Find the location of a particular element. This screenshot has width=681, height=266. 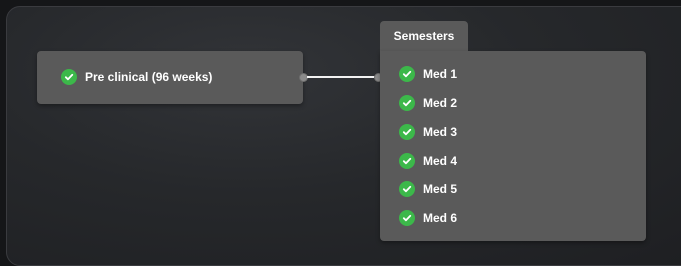

pre-clinical-row: Pre clinical (96 weeks) is located at coordinates (136, 77).